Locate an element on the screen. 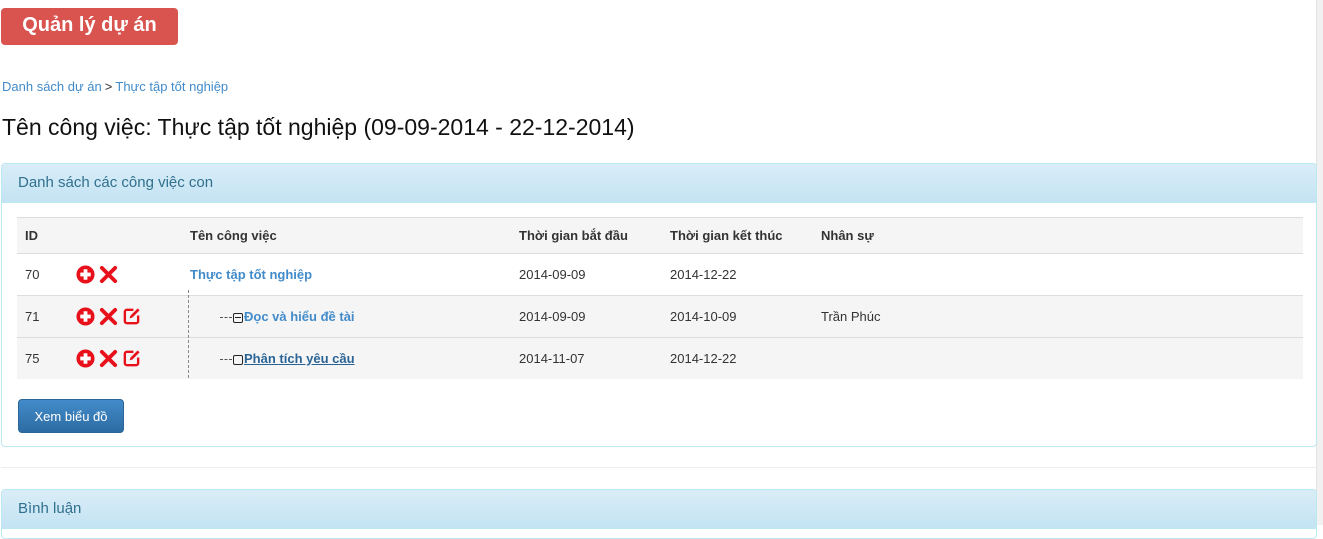 The height and width of the screenshot is (539, 1323). column-header-staff: Nhân sự is located at coordinates (1058, 235).